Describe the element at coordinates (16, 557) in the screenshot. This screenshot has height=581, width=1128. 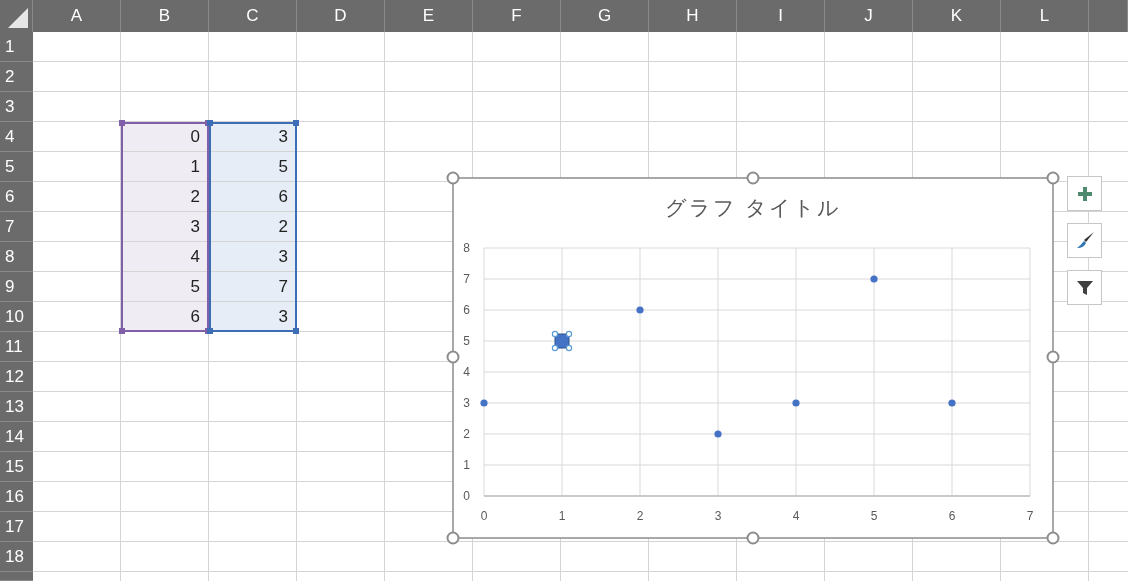
I see `row-header: 18` at that location.